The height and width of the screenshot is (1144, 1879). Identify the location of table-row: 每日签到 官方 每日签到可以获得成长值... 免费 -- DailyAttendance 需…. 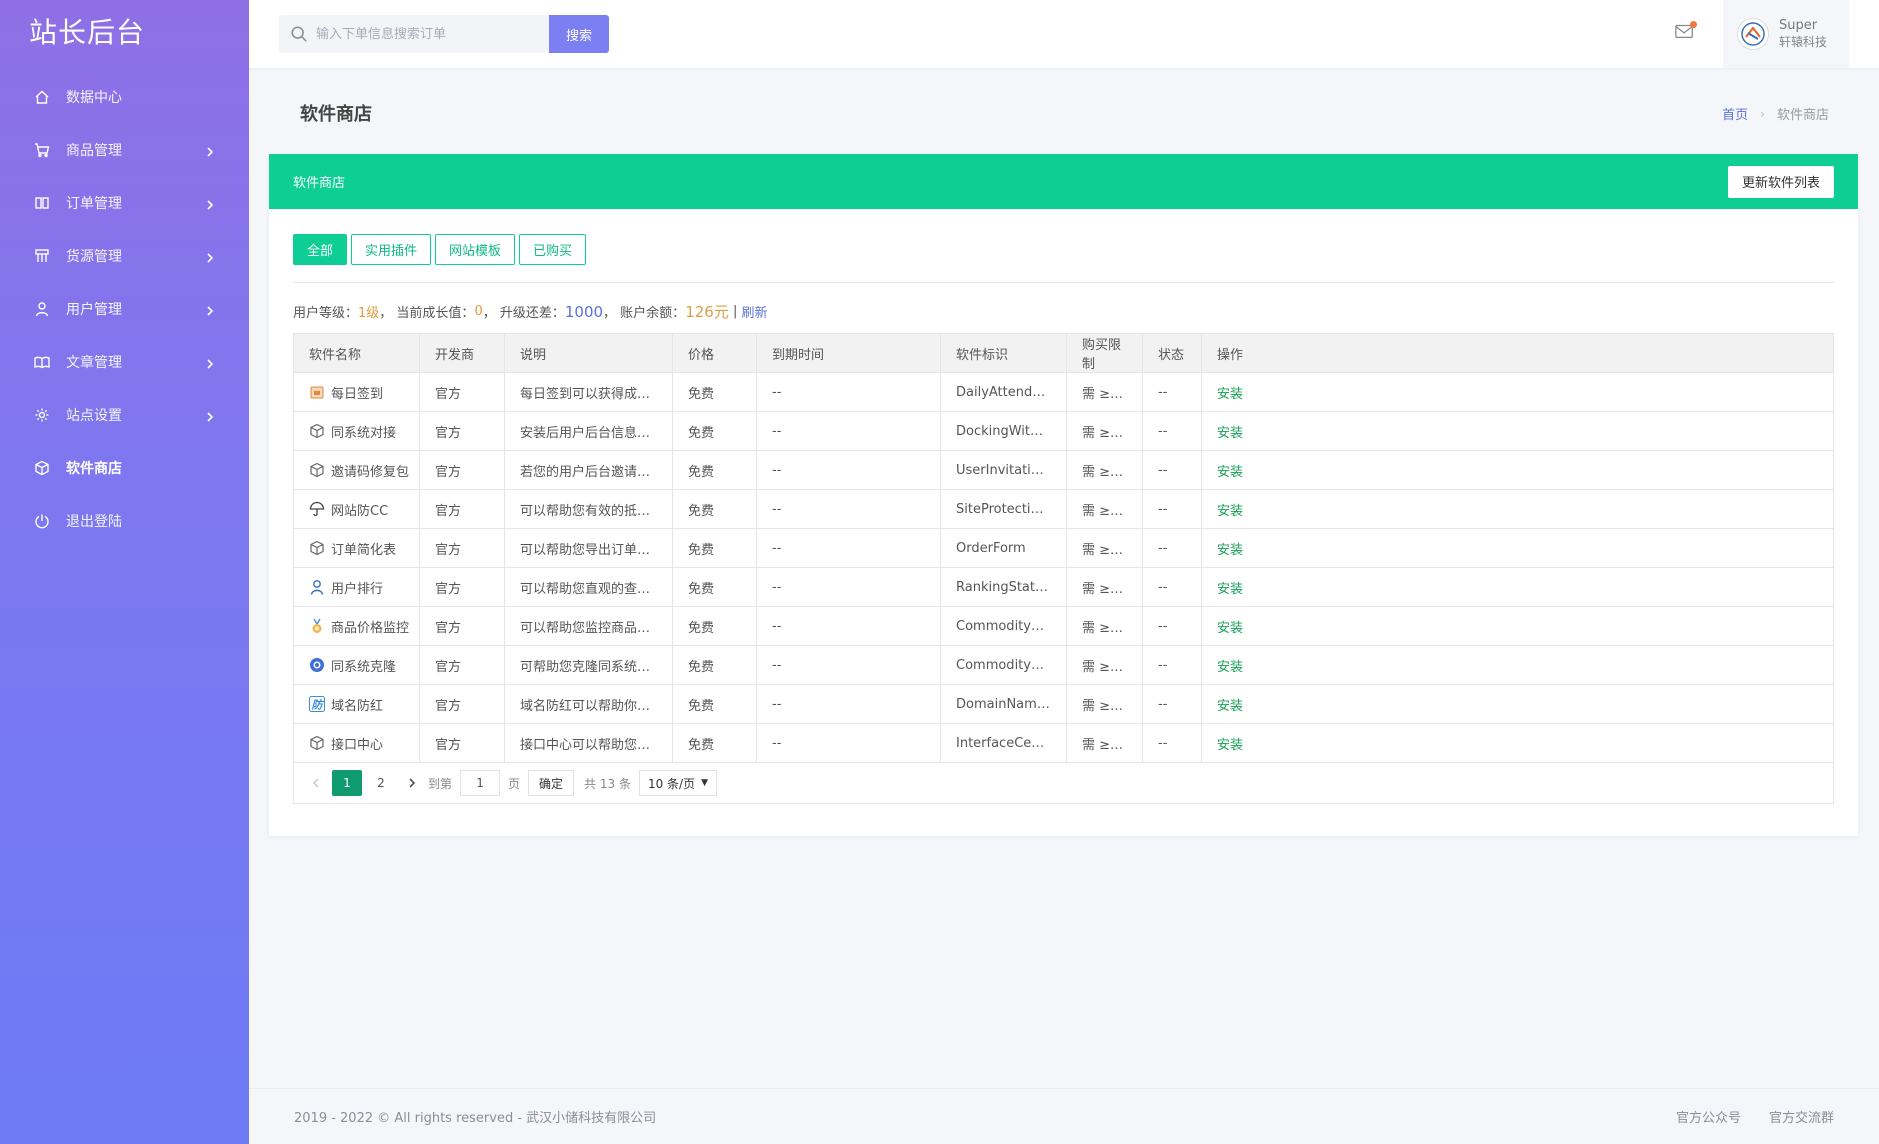
(1063, 392).